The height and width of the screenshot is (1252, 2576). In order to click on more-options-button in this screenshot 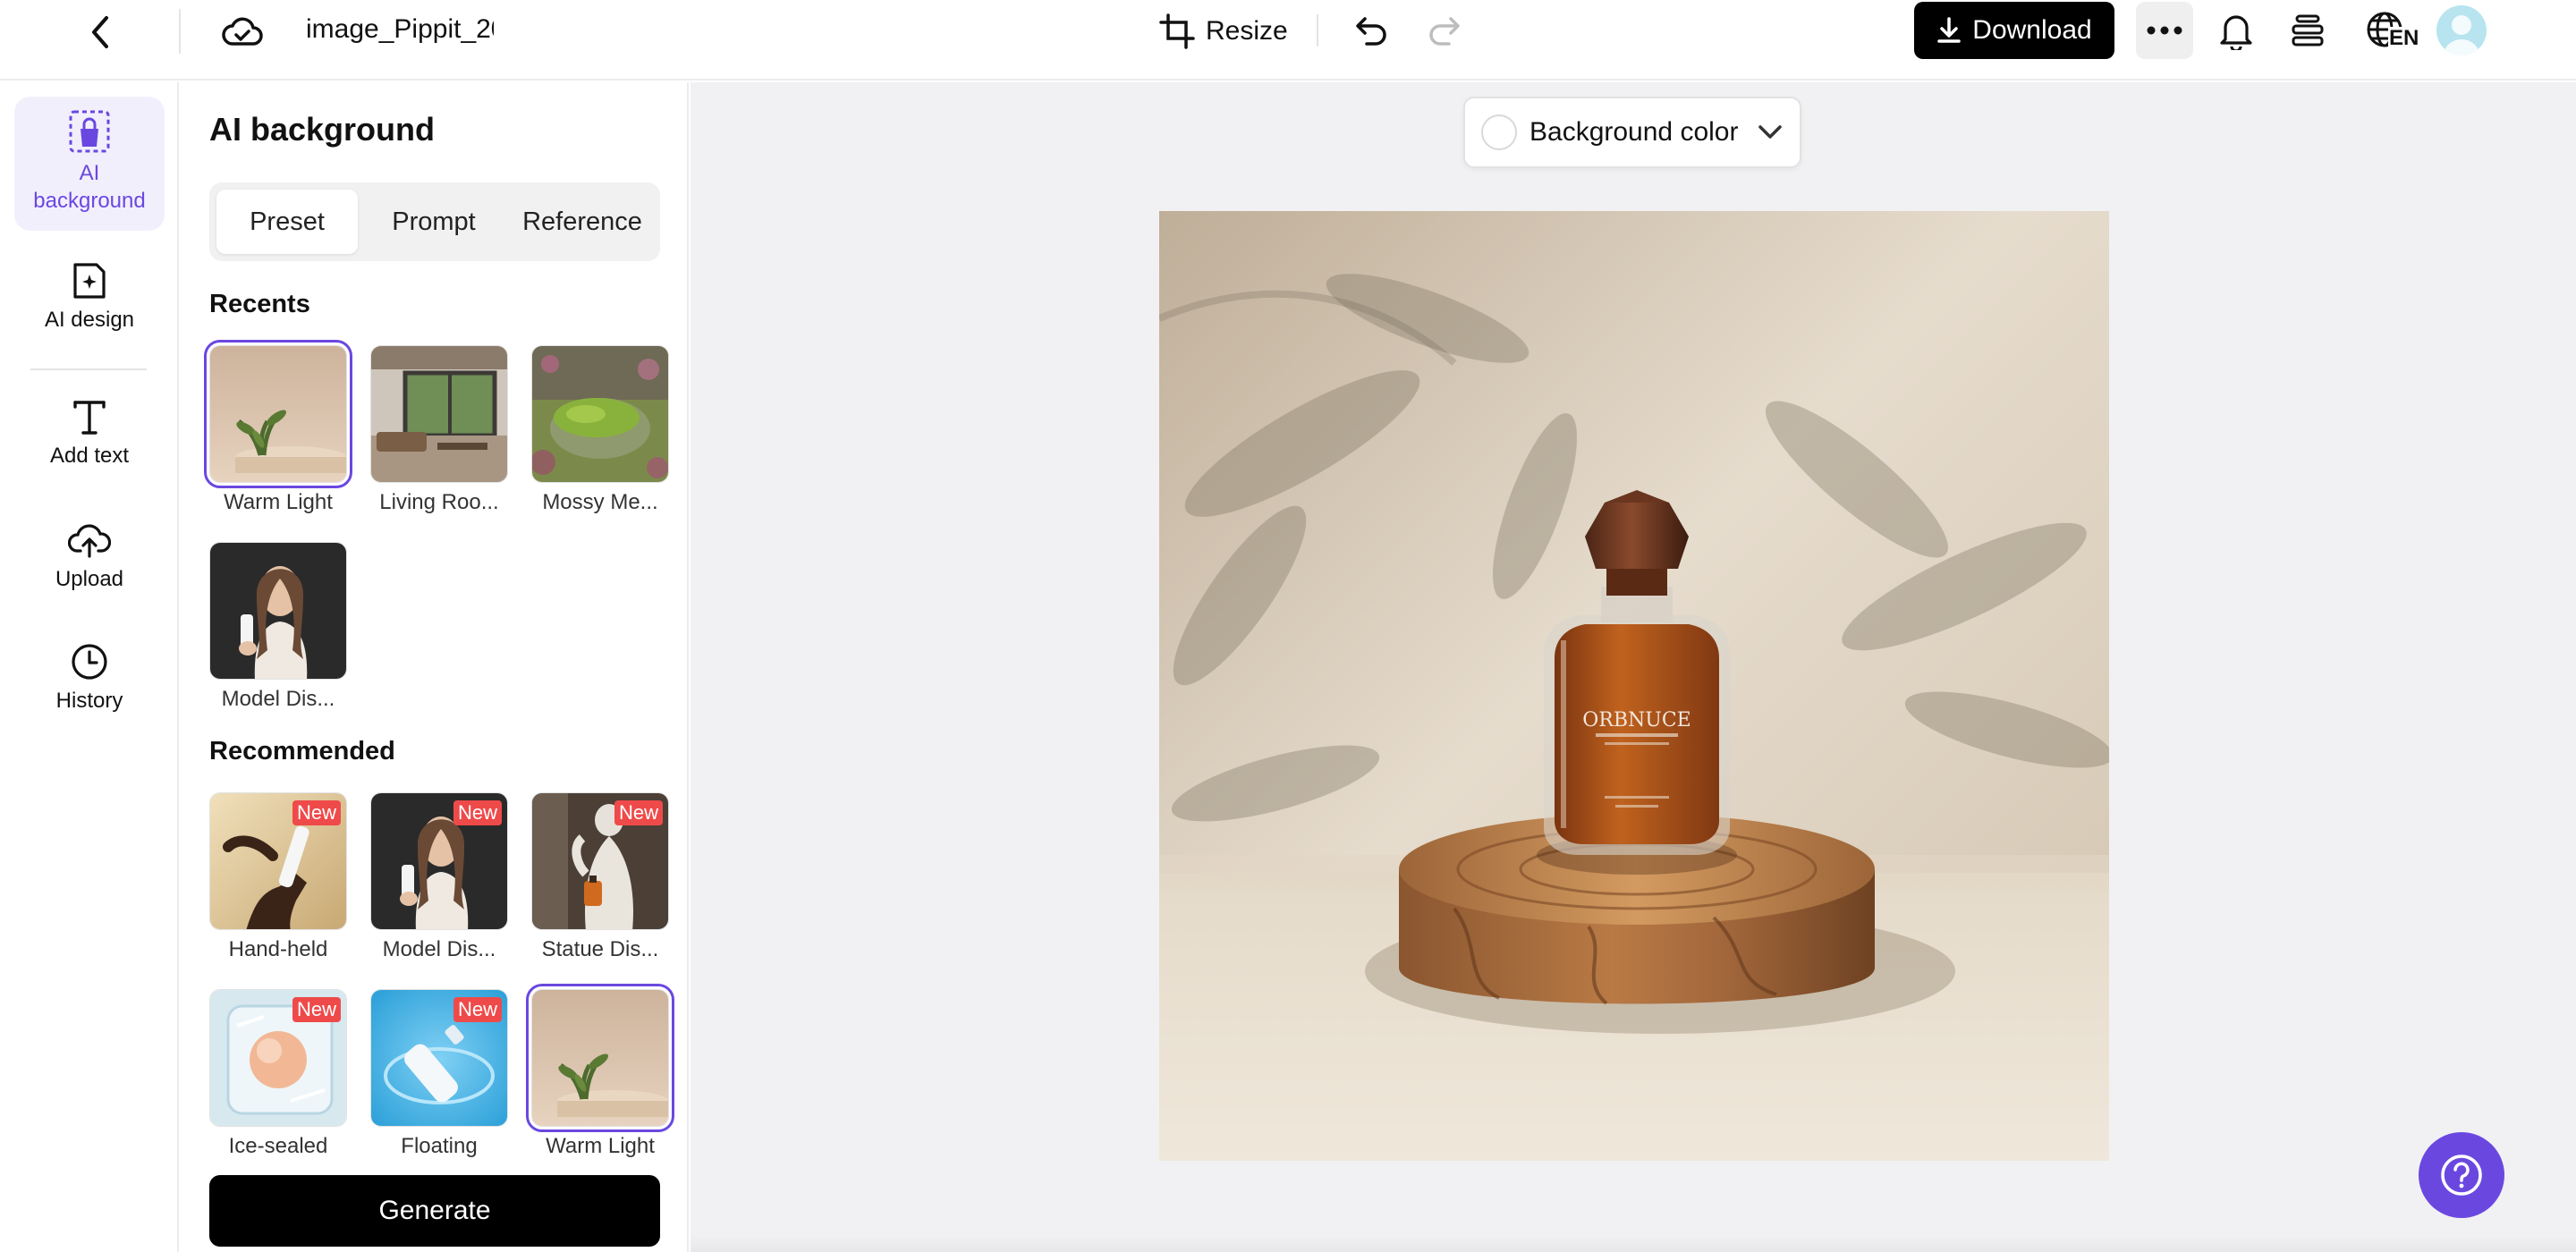, I will do `click(2164, 30)`.